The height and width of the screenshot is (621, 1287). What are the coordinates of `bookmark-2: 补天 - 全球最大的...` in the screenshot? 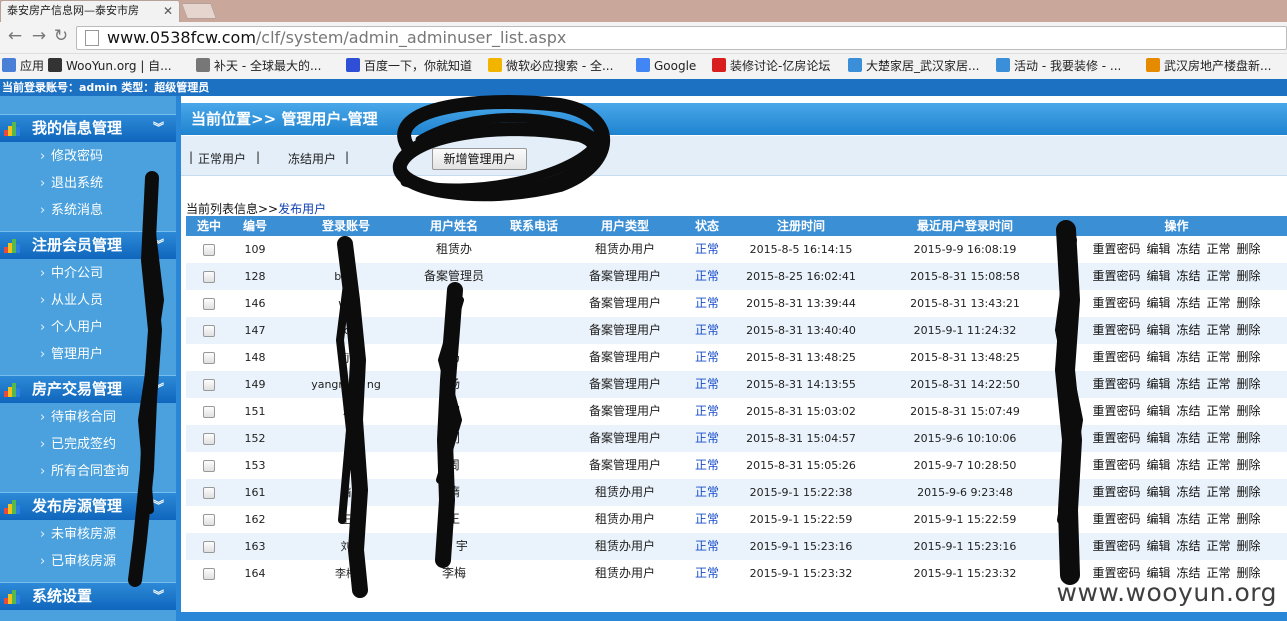 It's located at (258, 66).